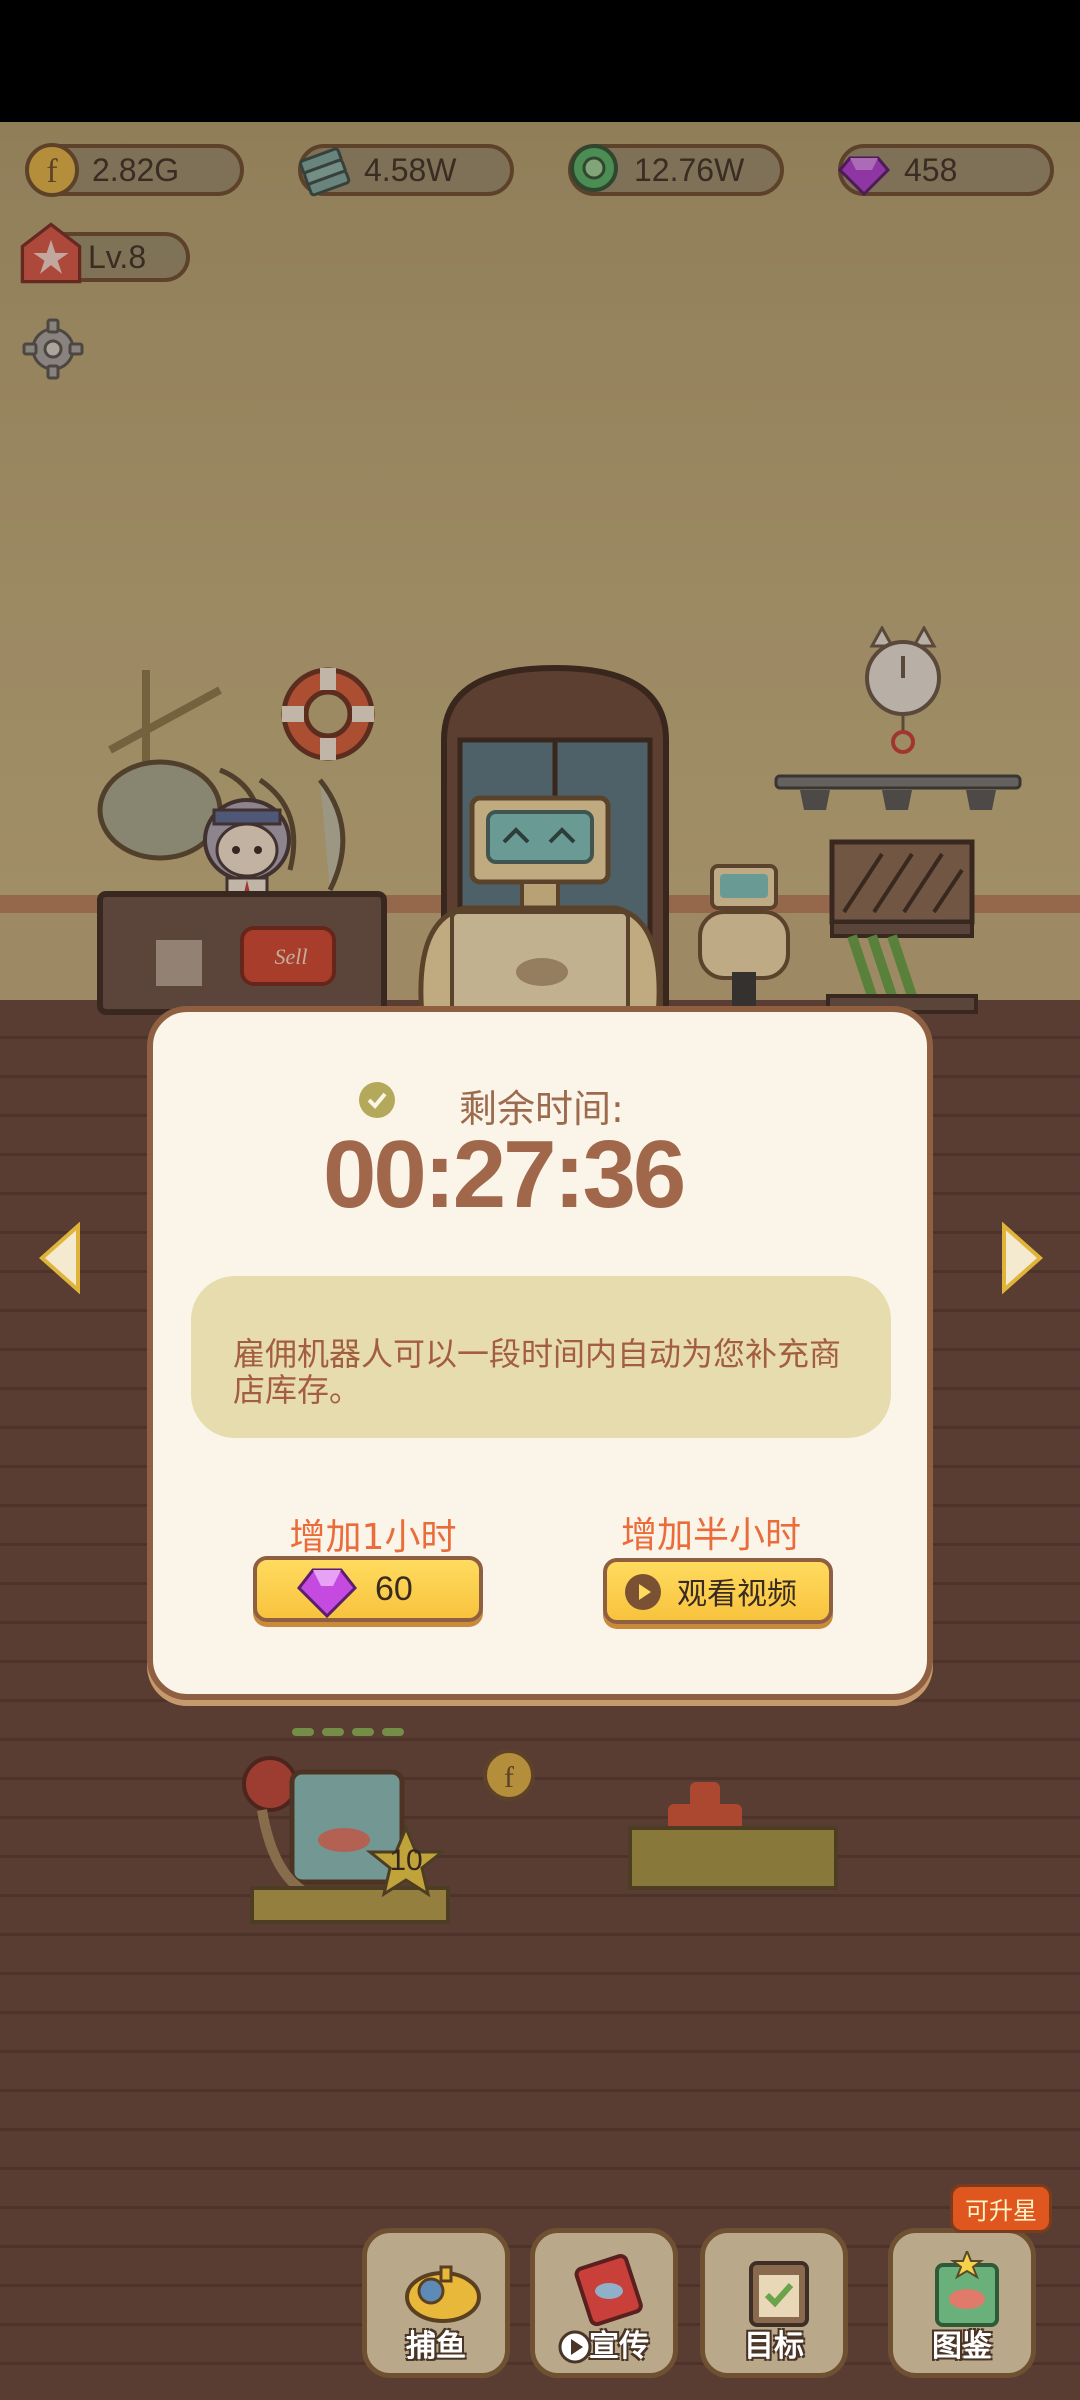 The height and width of the screenshot is (2400, 1080). I want to click on play-icon, so click(643, 1592).